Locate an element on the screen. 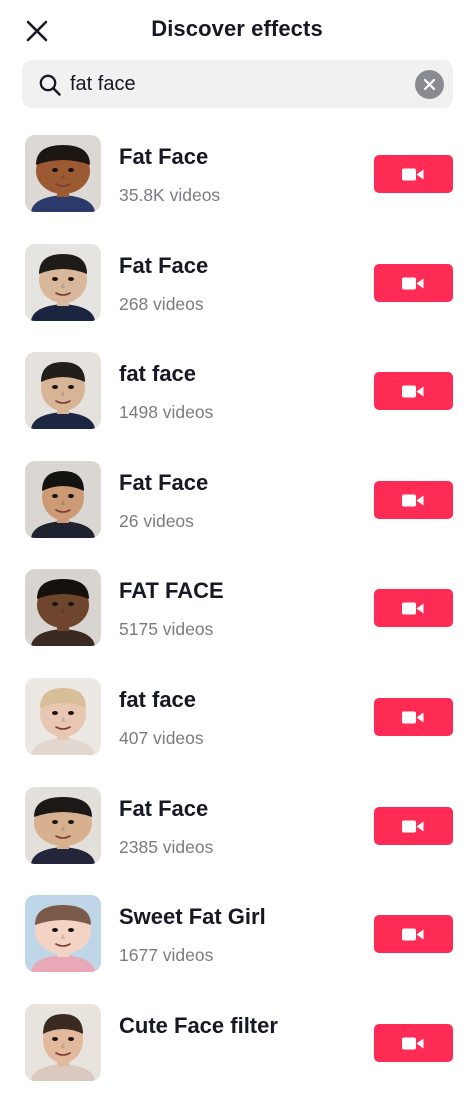  effect-name: Sweet Fat Girl is located at coordinates (192, 917).